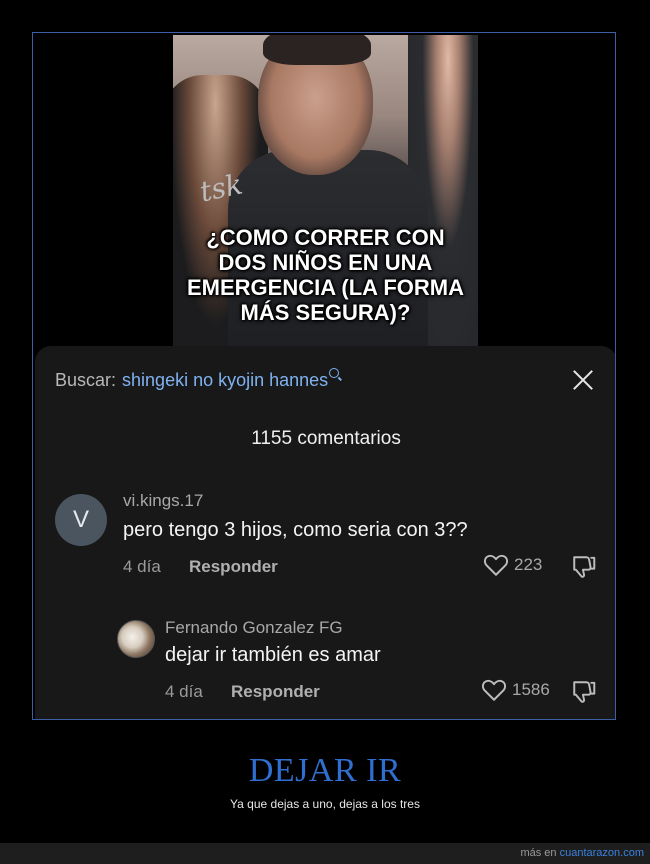 The width and height of the screenshot is (650, 864). Describe the element at coordinates (317, 50) in the screenshot. I see `man-hair` at that location.